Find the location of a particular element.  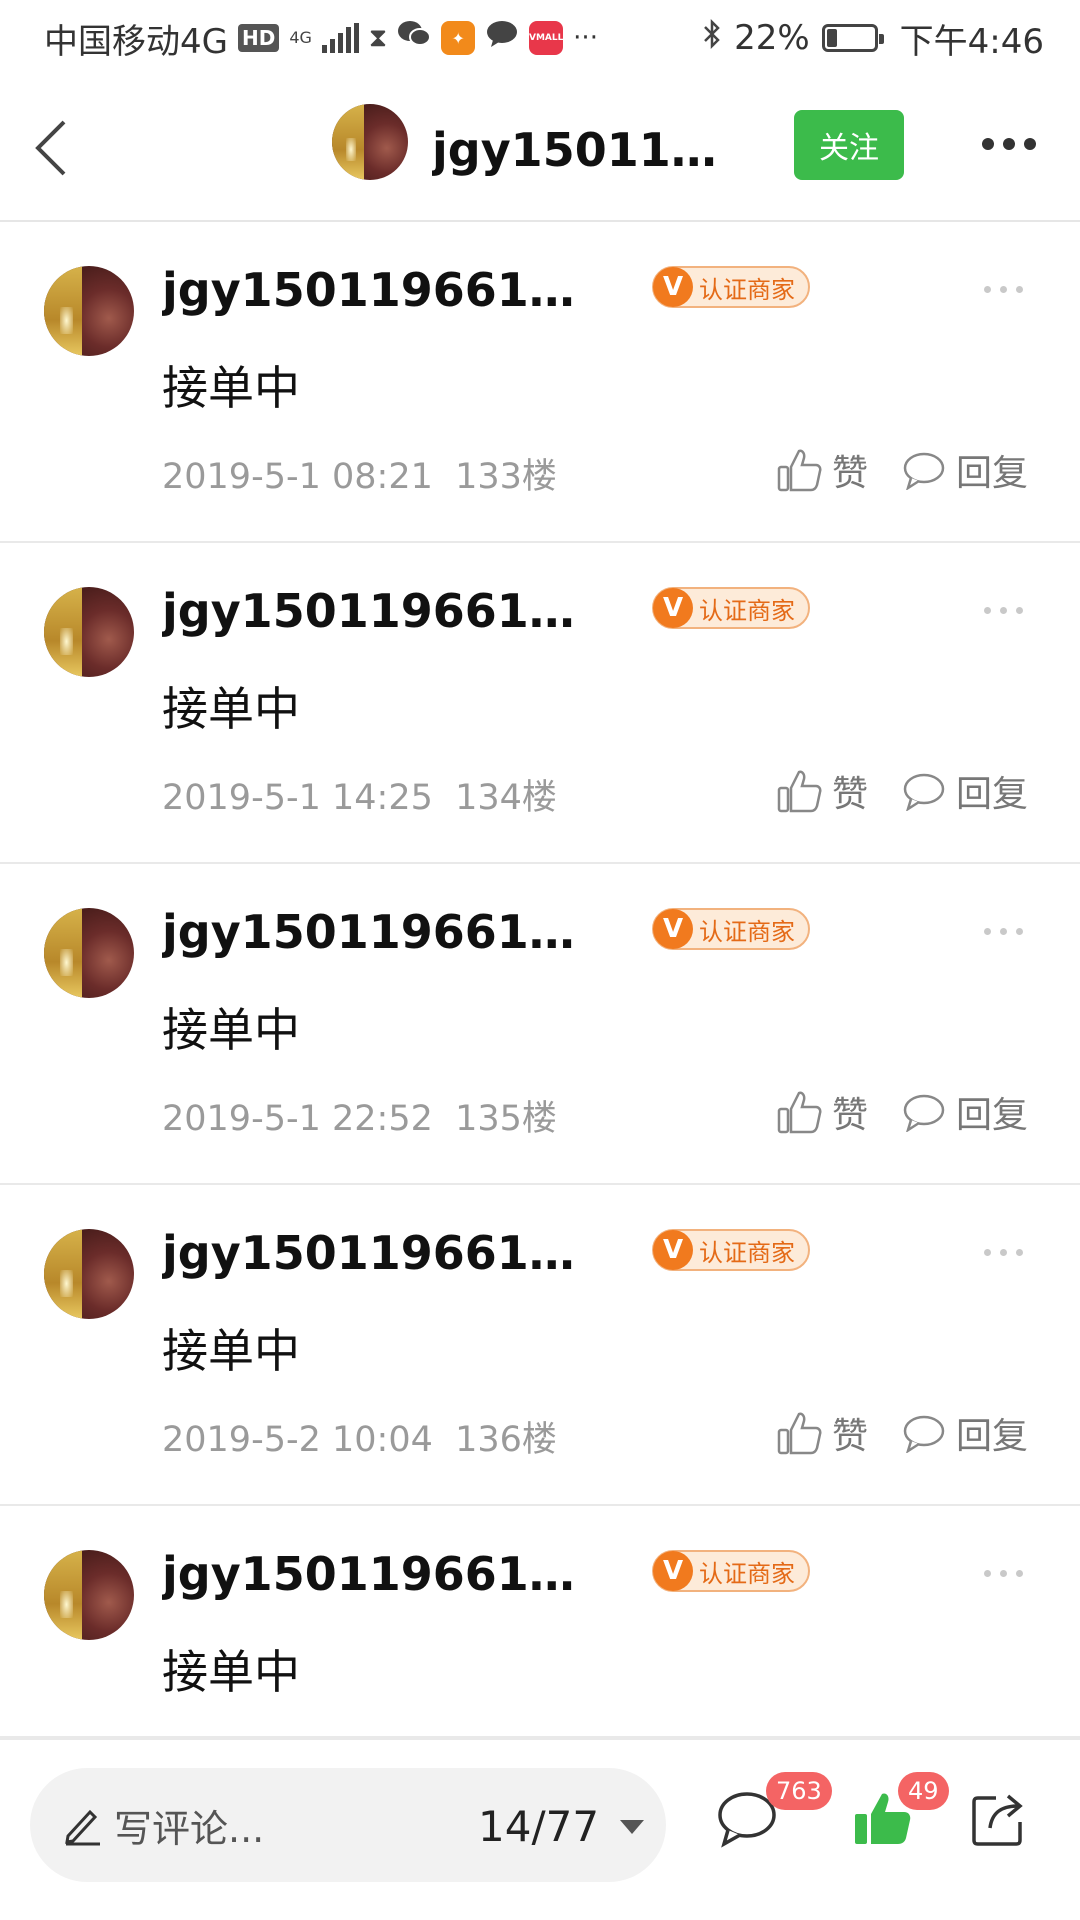

overflow-indicator: ··· is located at coordinates (585, 38).